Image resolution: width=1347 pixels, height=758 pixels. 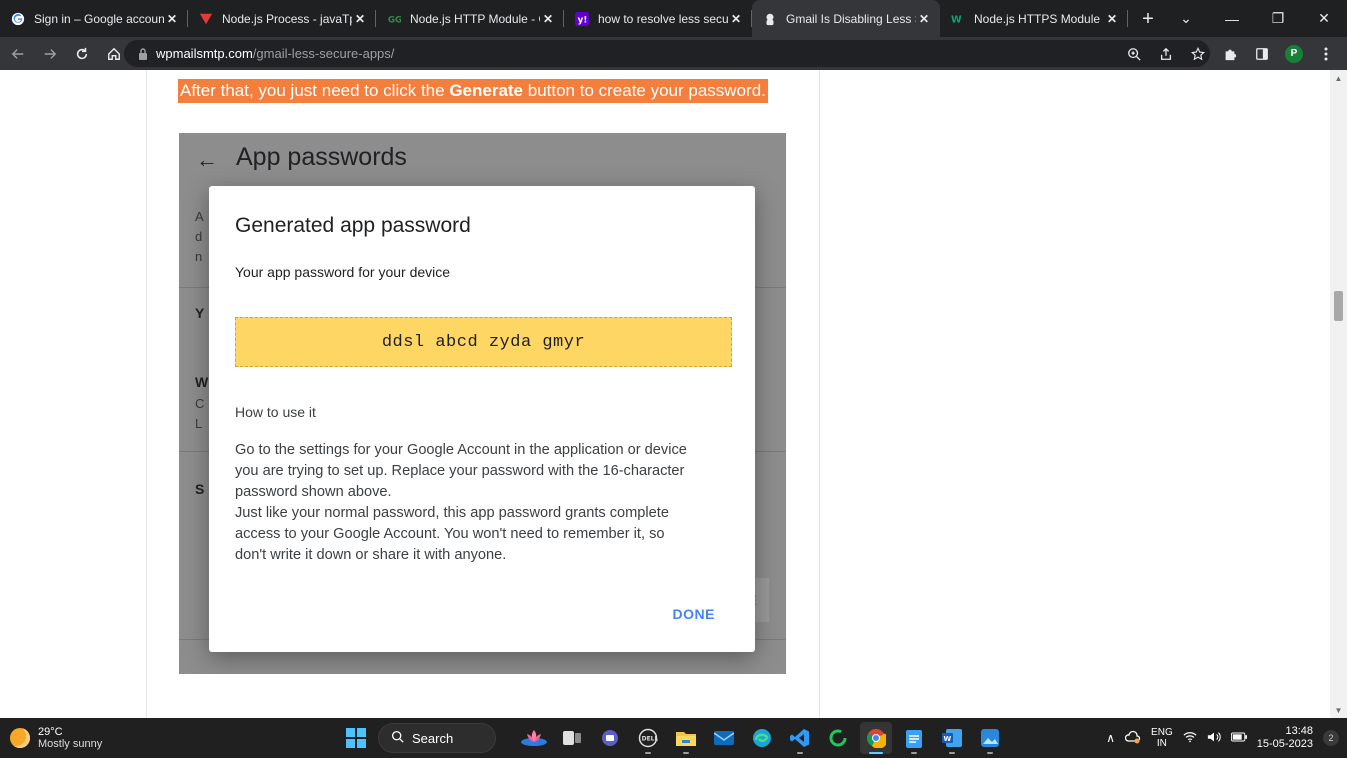 I want to click on tab-nodejs-https: W Node.js HTTPS Module ✕, so click(x=1034, y=18).